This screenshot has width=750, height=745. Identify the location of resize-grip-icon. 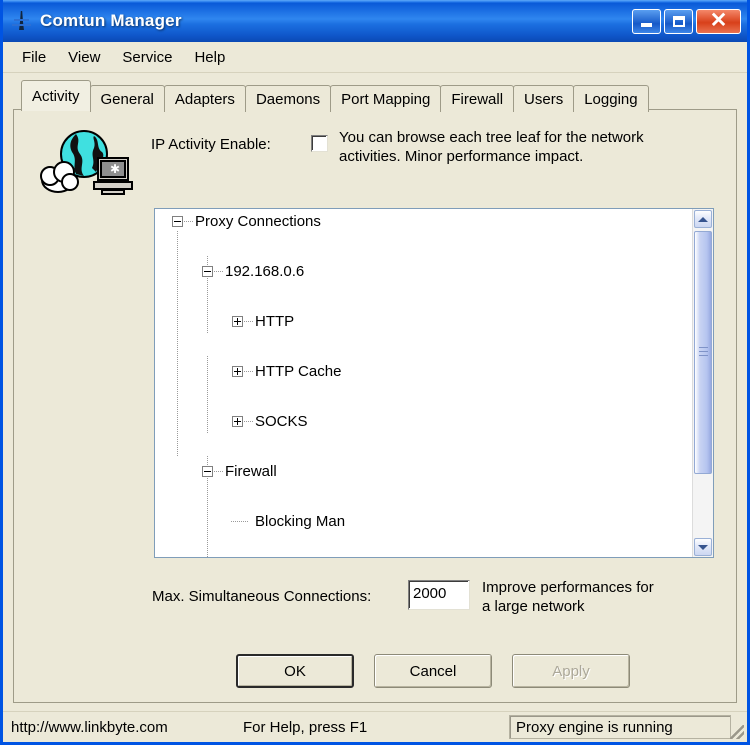
(737, 732).